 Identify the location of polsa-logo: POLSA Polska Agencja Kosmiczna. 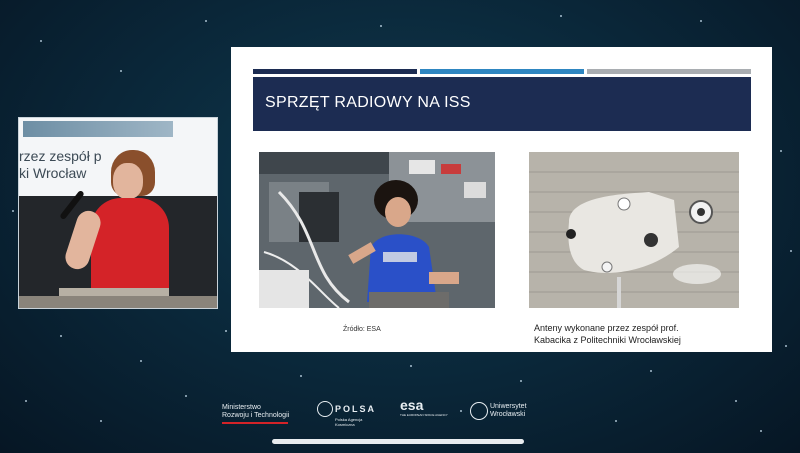
(346, 414).